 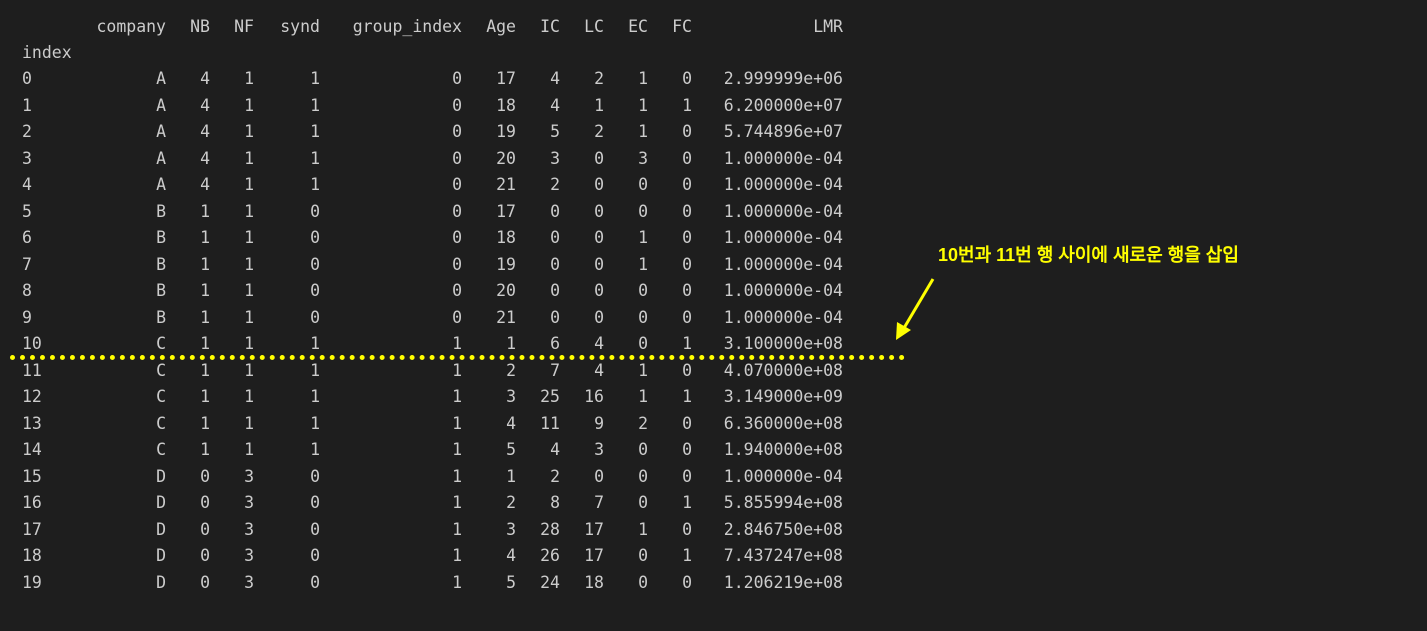 I want to click on column-header: FC, so click(x=682, y=26).